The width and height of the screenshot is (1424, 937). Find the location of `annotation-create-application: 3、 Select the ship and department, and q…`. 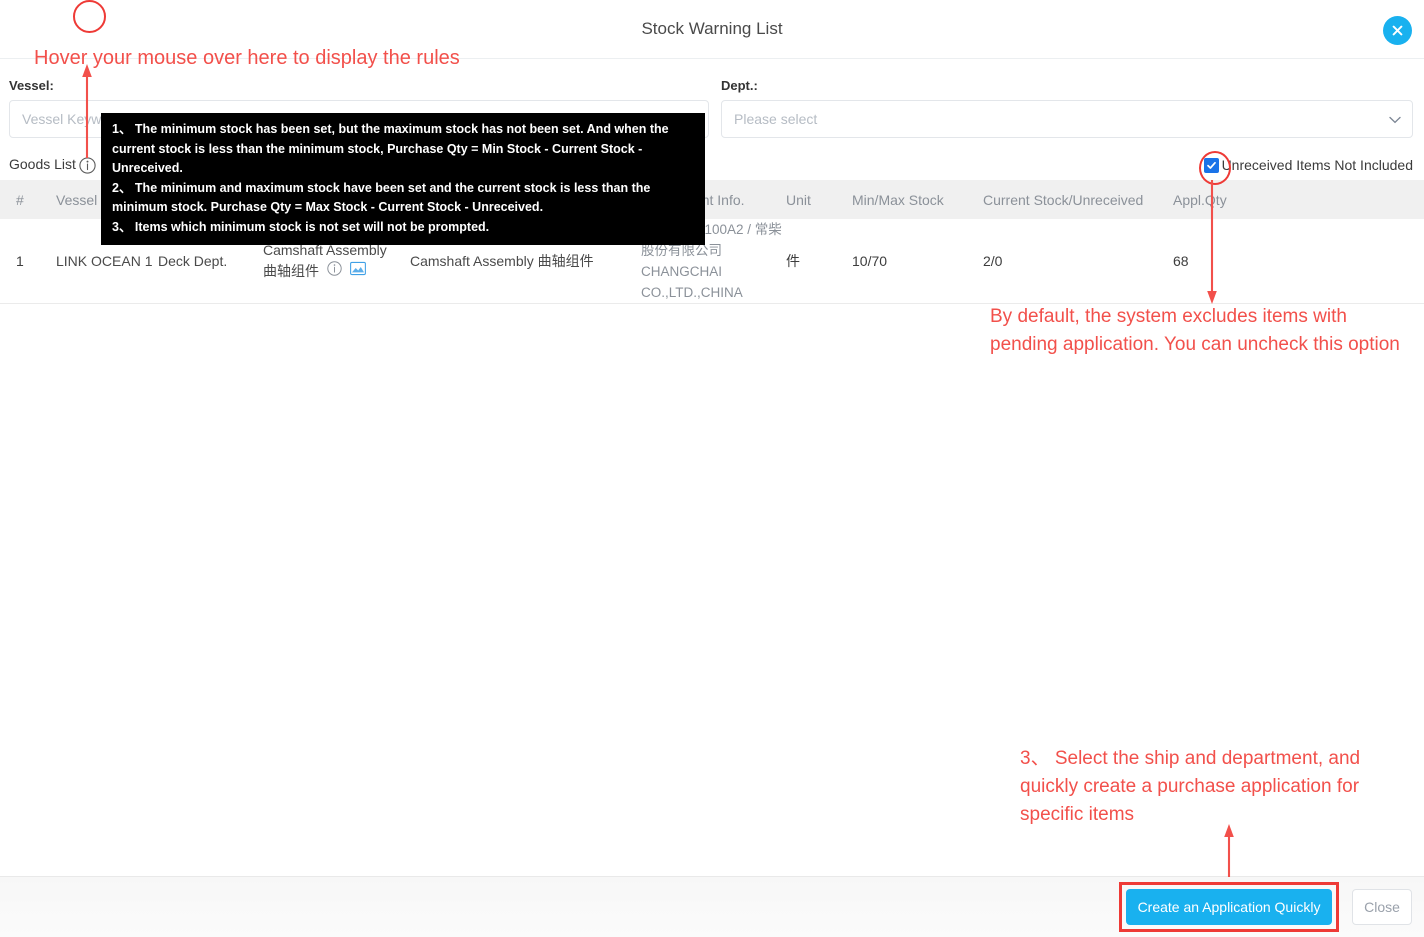

annotation-create-application: 3、 Select the ship and department, and q… is located at coordinates (1190, 786).